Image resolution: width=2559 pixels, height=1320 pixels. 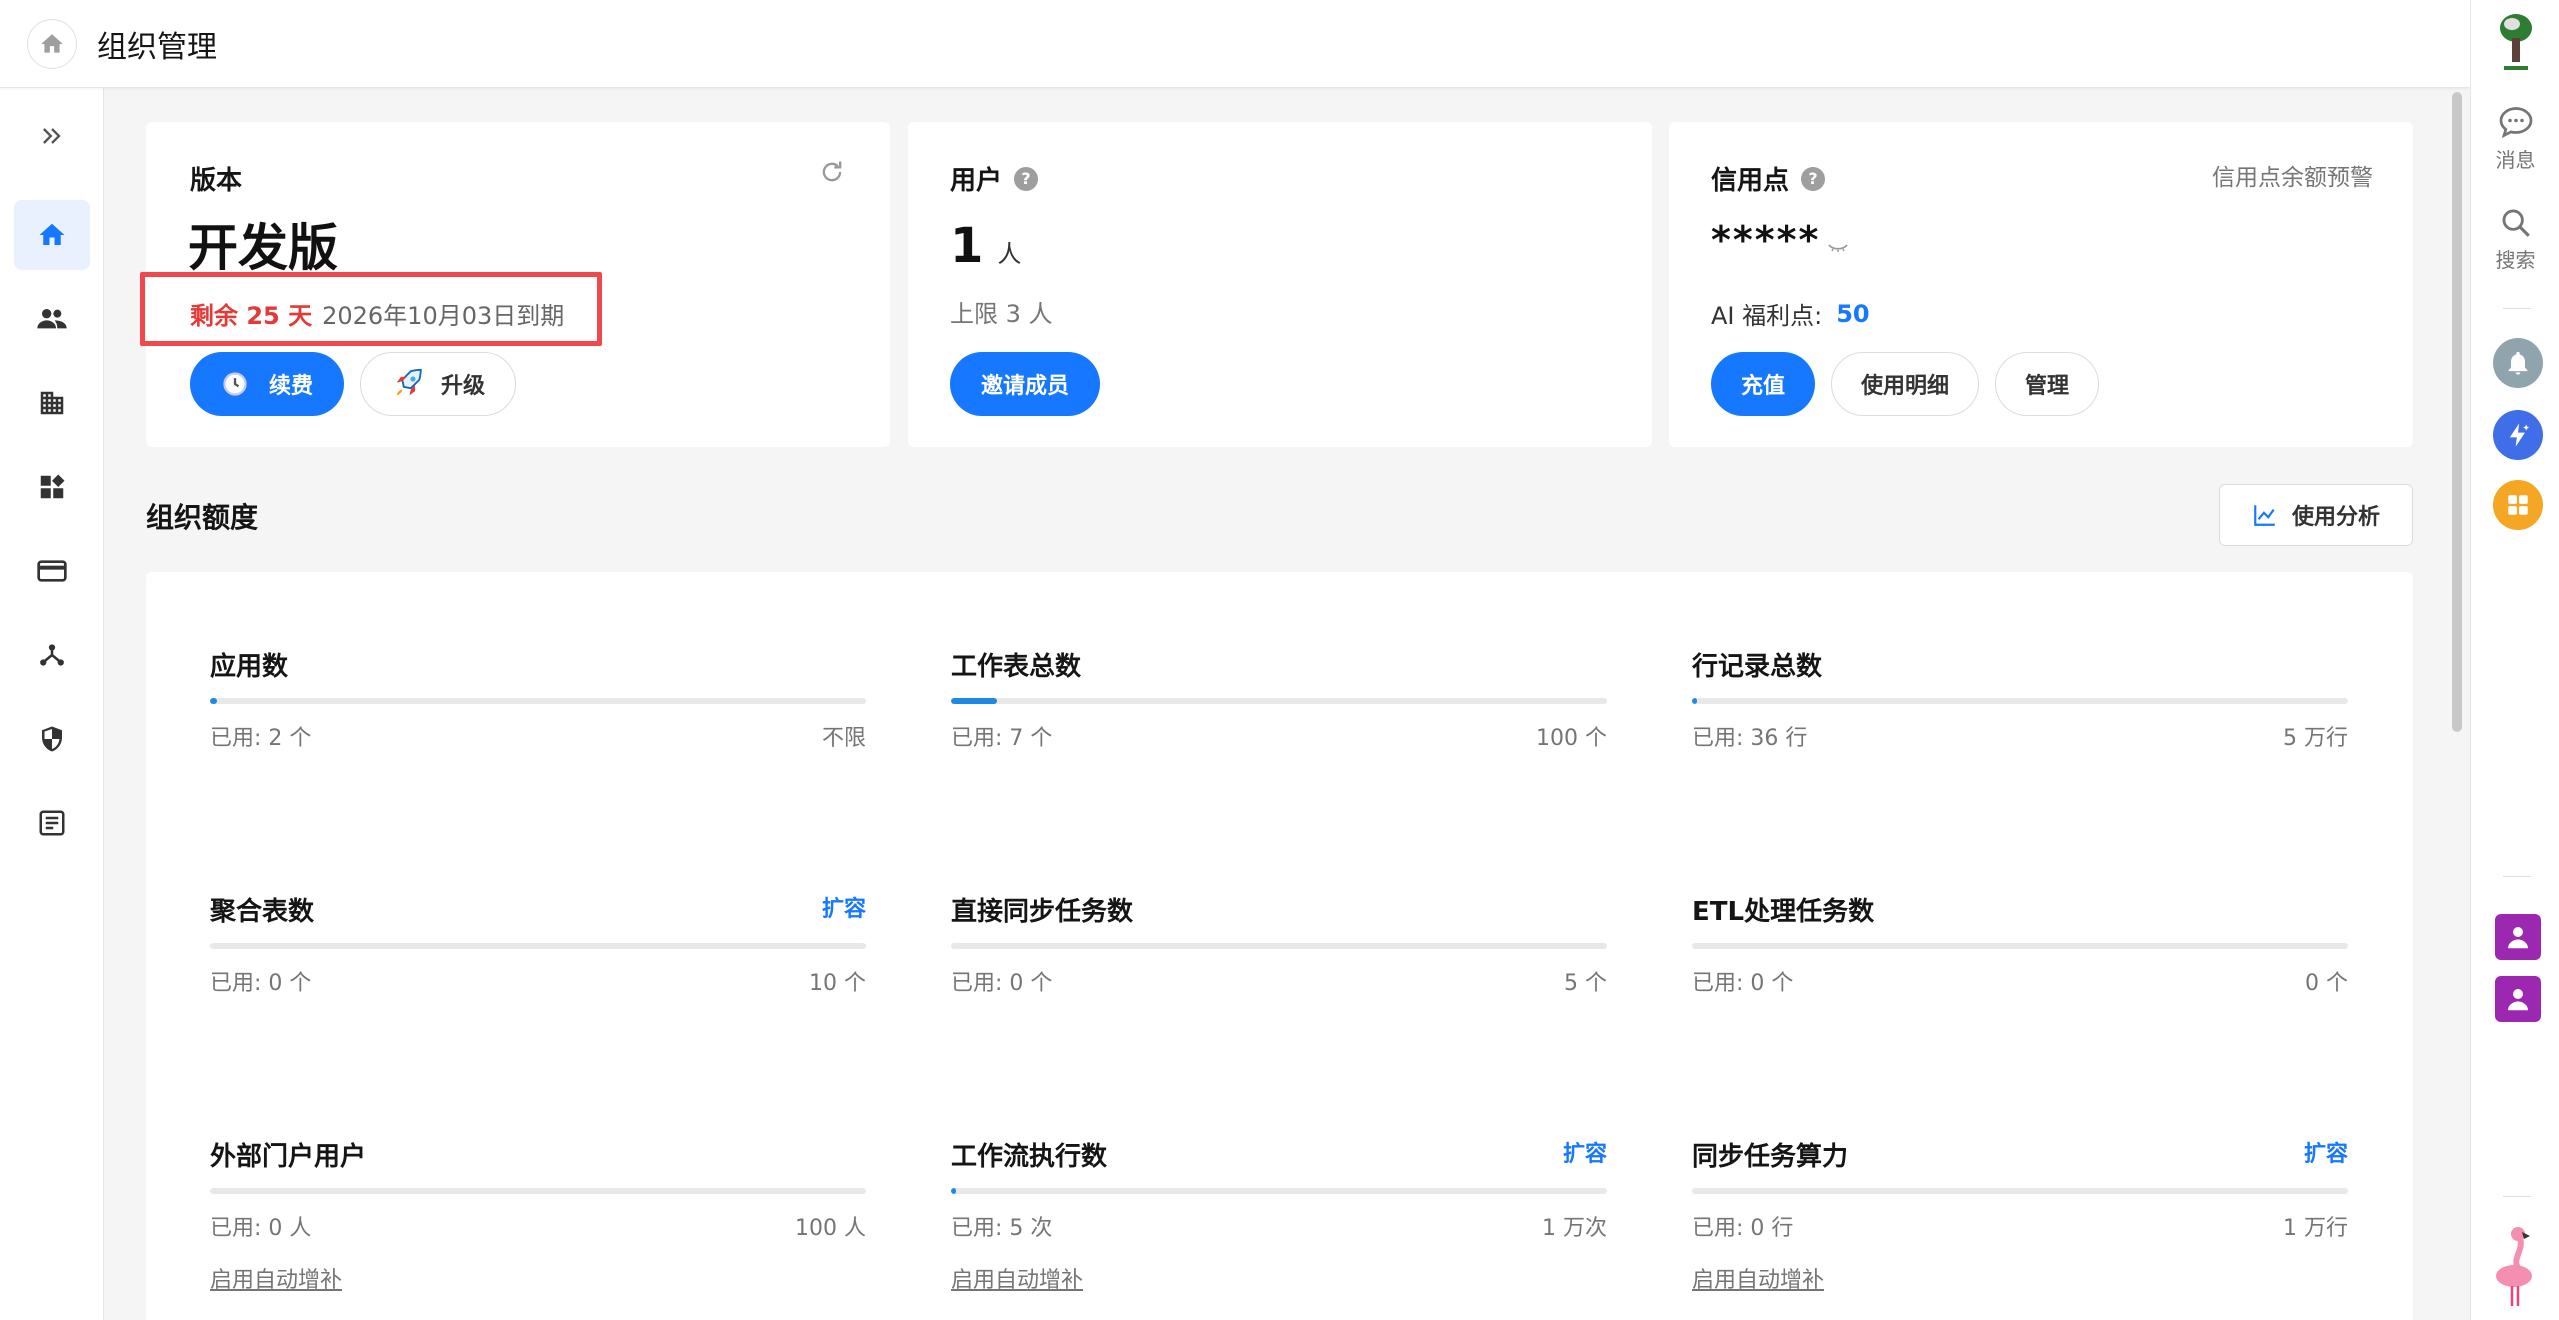 I want to click on hub-icon, so click(x=52, y=655).